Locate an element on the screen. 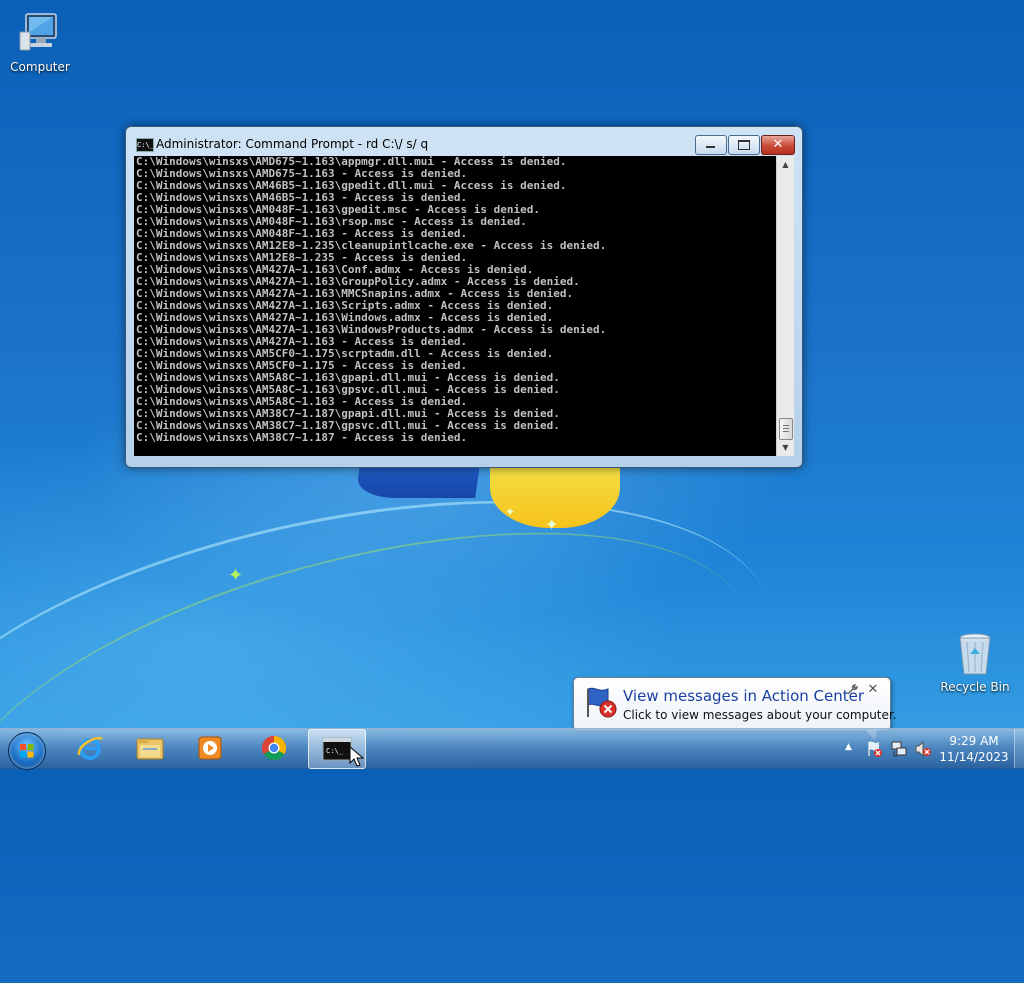 The image size is (1024, 983). close-icon: ✕ is located at coordinates (778, 144).